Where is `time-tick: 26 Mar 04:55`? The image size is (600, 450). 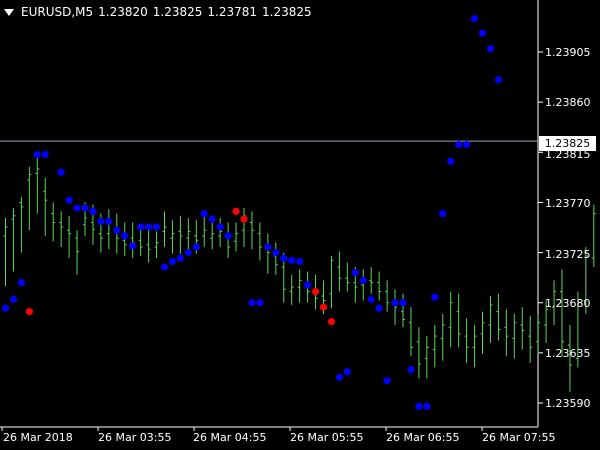
time-tick: 26 Mar 04:55 is located at coordinates (230, 437).